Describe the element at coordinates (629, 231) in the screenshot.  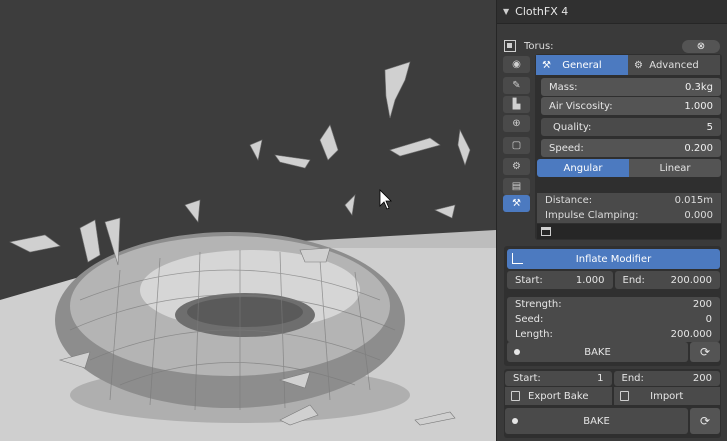
I see `archive-row` at that location.